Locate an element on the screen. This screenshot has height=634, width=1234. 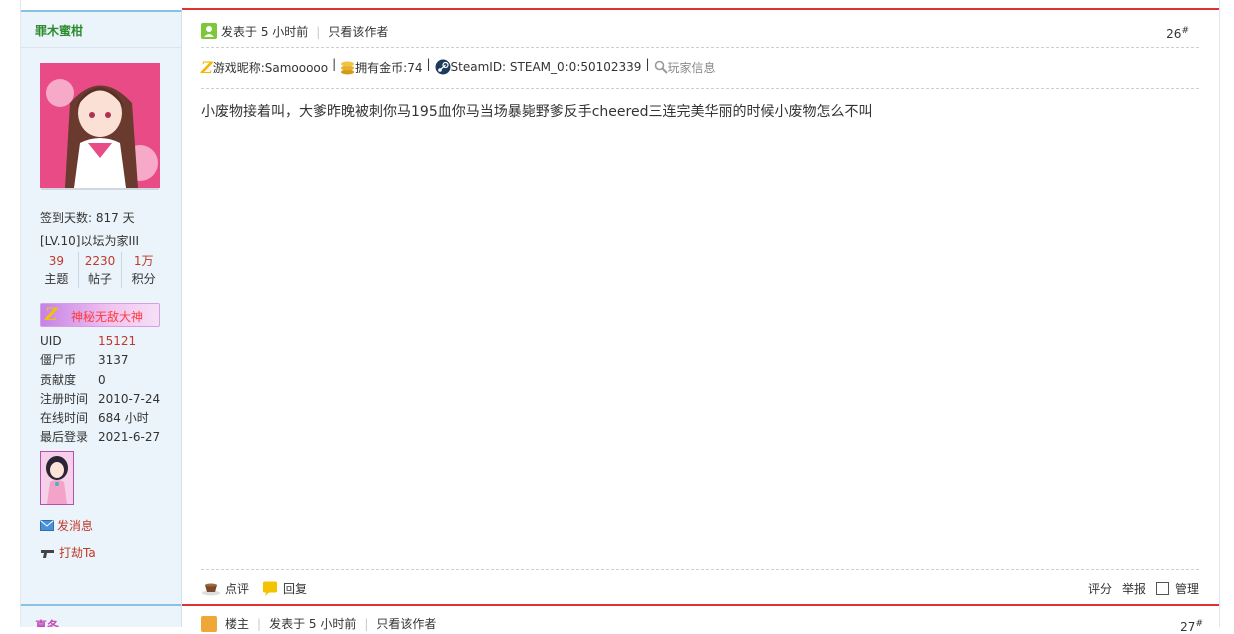
info-key: UID is located at coordinates (51, 341).